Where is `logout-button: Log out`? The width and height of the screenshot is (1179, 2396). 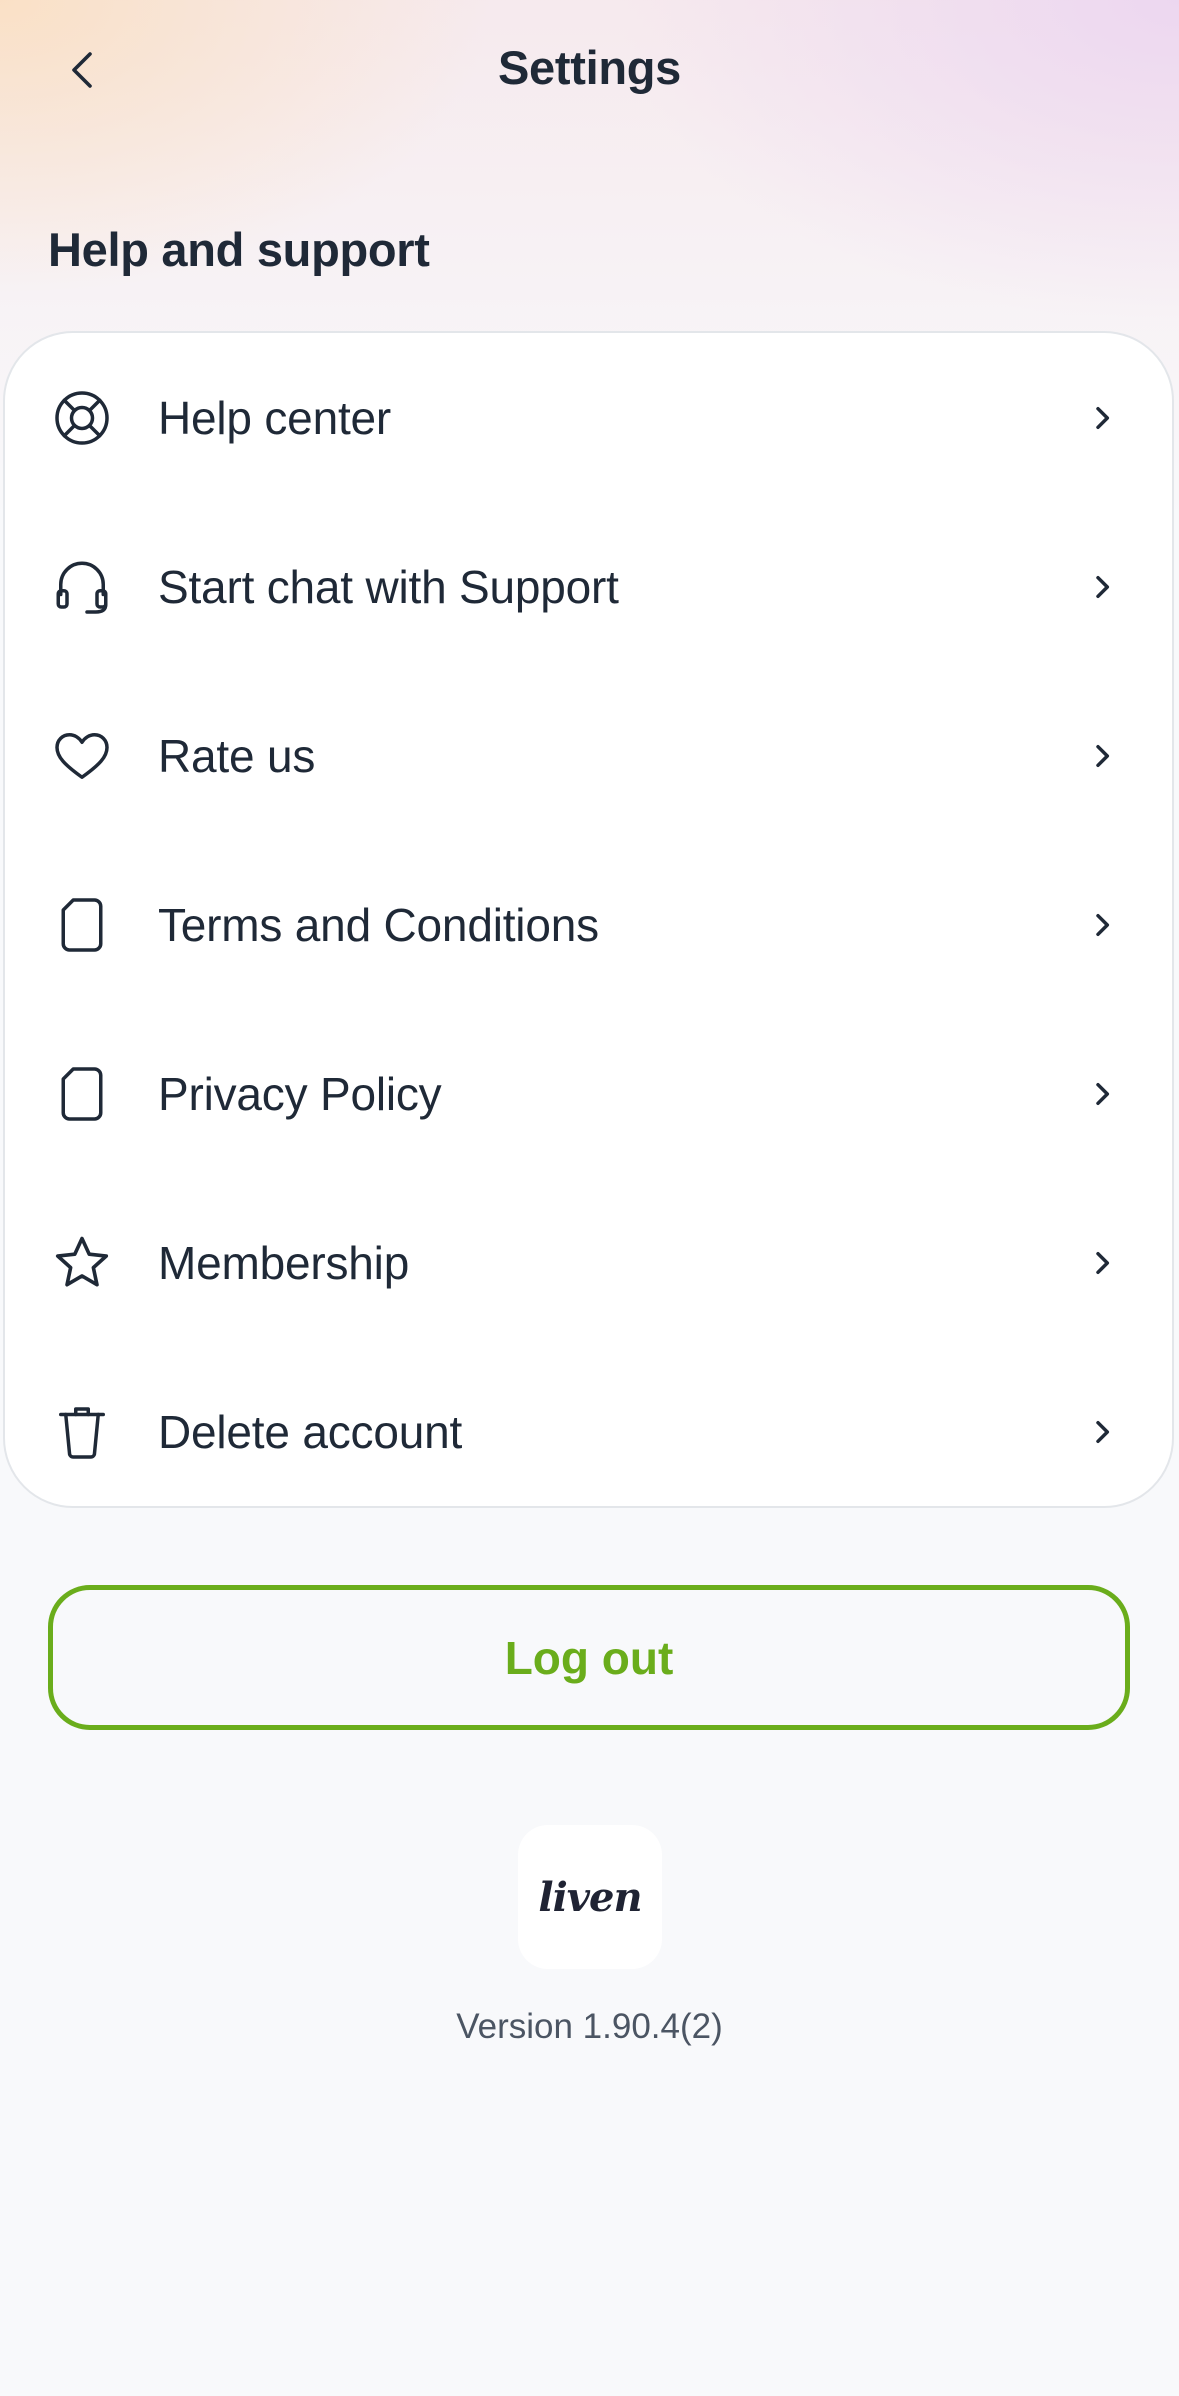 logout-button: Log out is located at coordinates (589, 1657).